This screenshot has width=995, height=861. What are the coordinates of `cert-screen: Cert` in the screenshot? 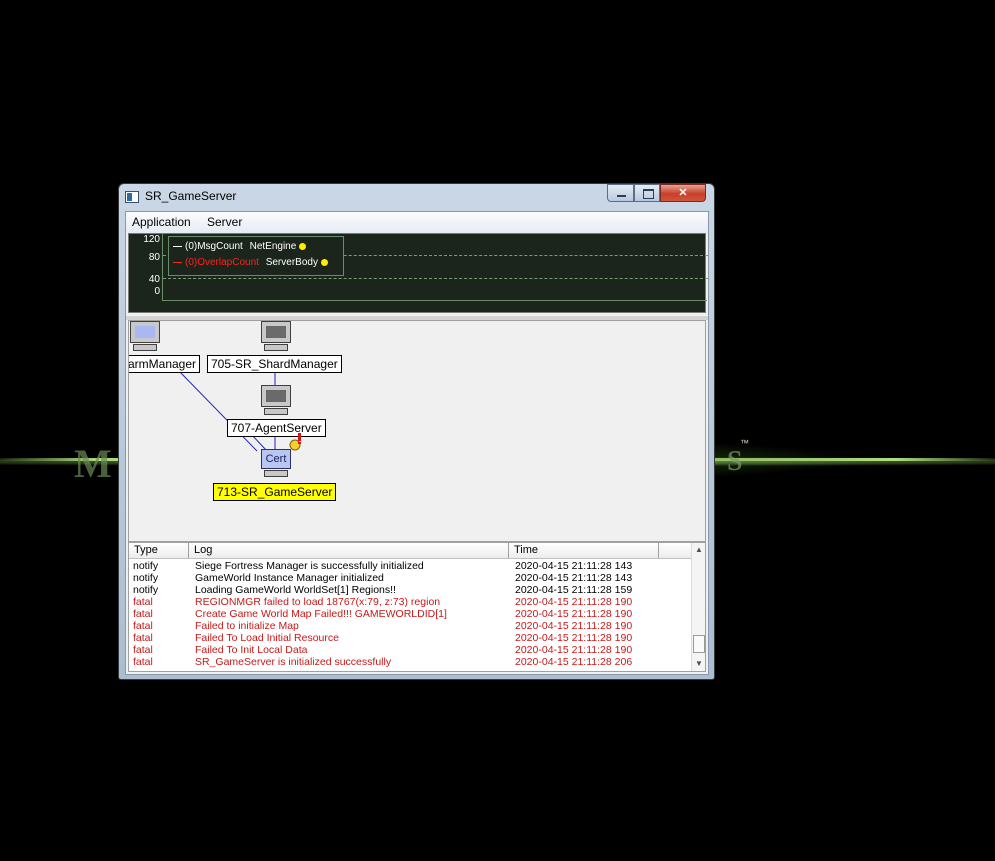 It's located at (276, 459).